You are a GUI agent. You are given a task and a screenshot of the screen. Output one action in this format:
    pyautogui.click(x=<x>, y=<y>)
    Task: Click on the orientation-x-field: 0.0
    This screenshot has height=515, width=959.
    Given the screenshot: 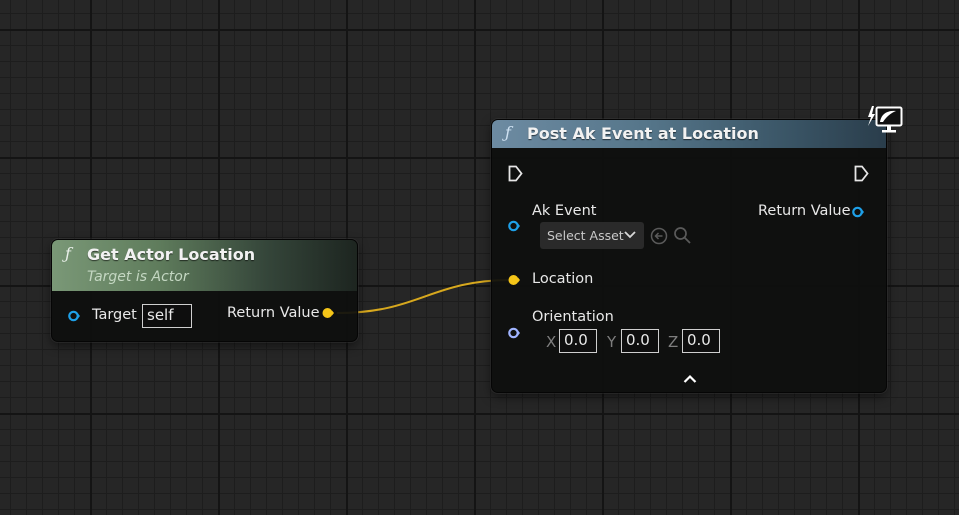 What is the action you would take?
    pyautogui.click(x=578, y=341)
    